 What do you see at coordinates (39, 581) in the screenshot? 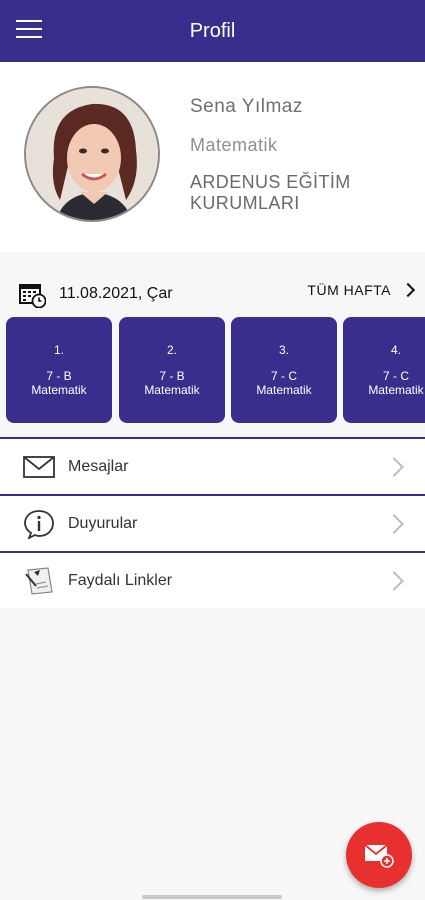
I see `links-note-icon` at bounding box center [39, 581].